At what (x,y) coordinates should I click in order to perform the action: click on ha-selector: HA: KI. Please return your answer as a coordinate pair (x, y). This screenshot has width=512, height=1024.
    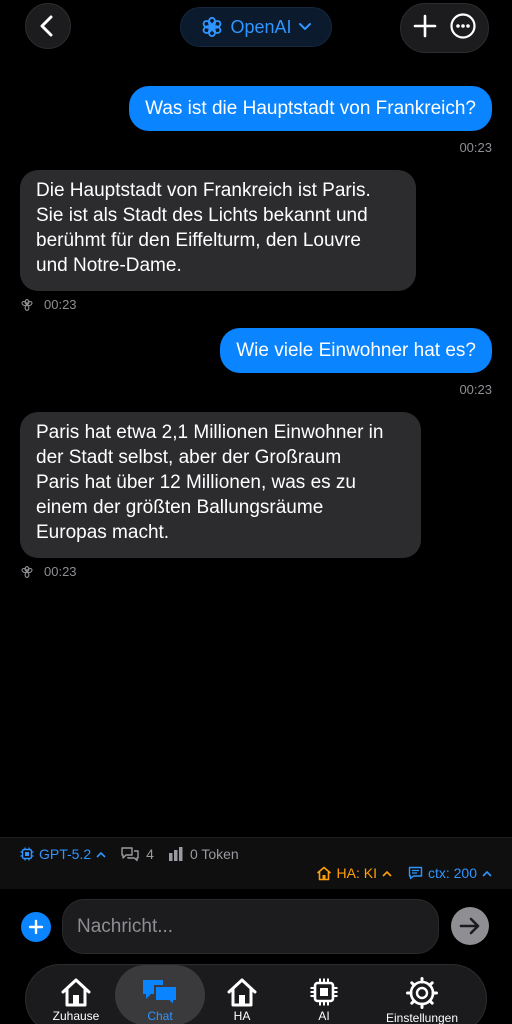
    Looking at the image, I should click on (354, 873).